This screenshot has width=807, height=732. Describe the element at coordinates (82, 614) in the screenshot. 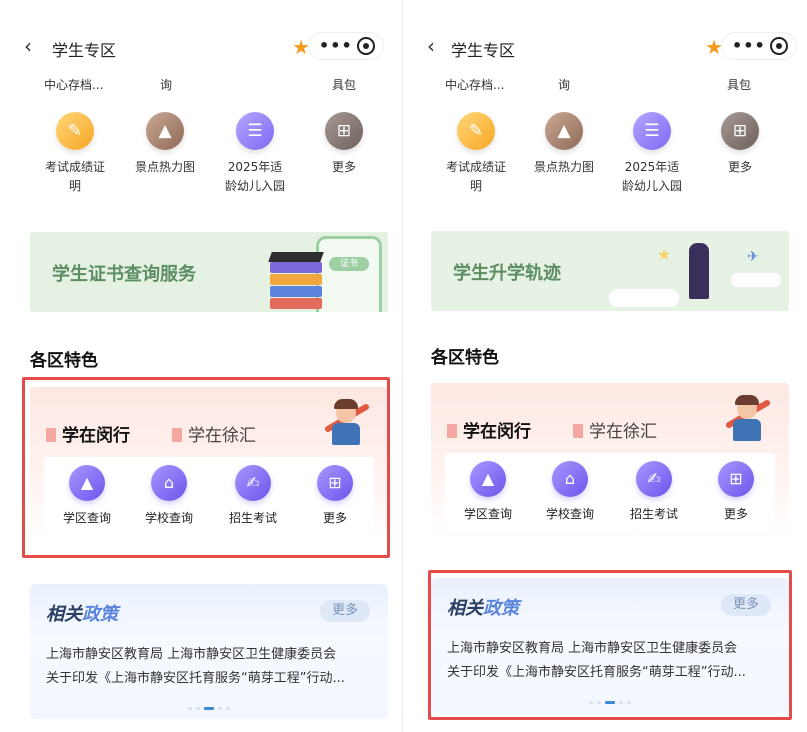

I see `policy-title: 相关政策` at that location.